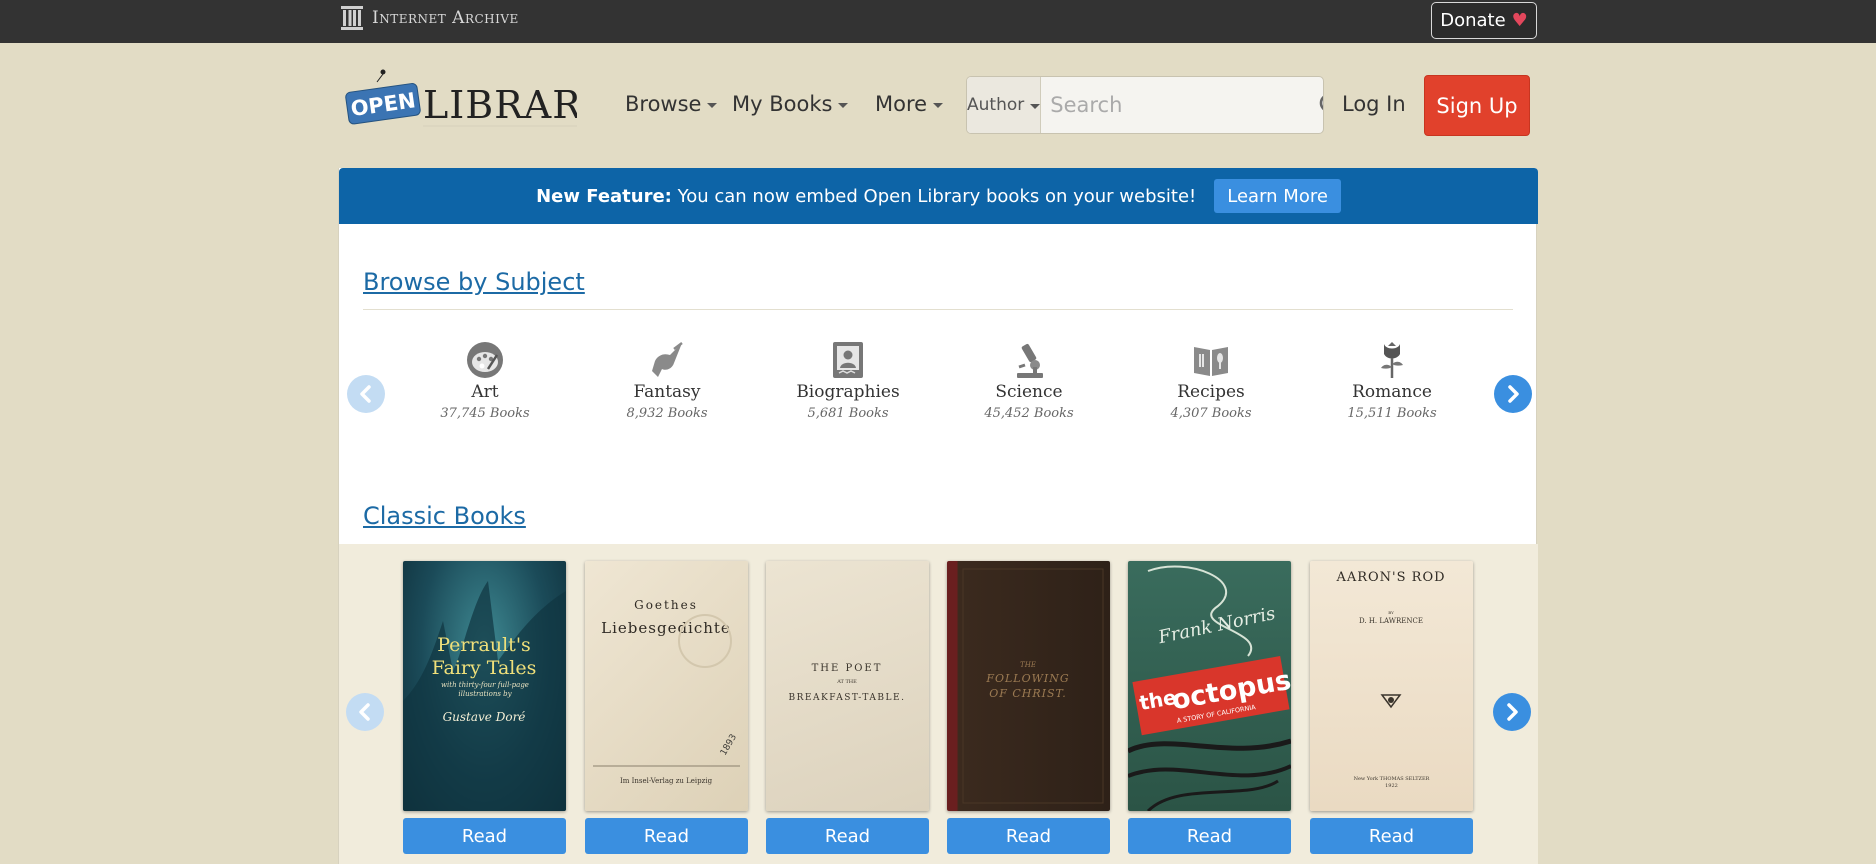 The width and height of the screenshot is (1876, 864). I want to click on subject-count: 15,511 Books, so click(1392, 413).